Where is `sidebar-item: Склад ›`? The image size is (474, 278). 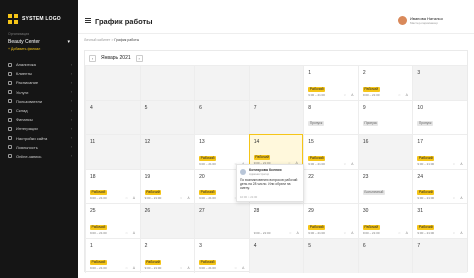 sidebar-item: Склад › is located at coordinates (40, 110).